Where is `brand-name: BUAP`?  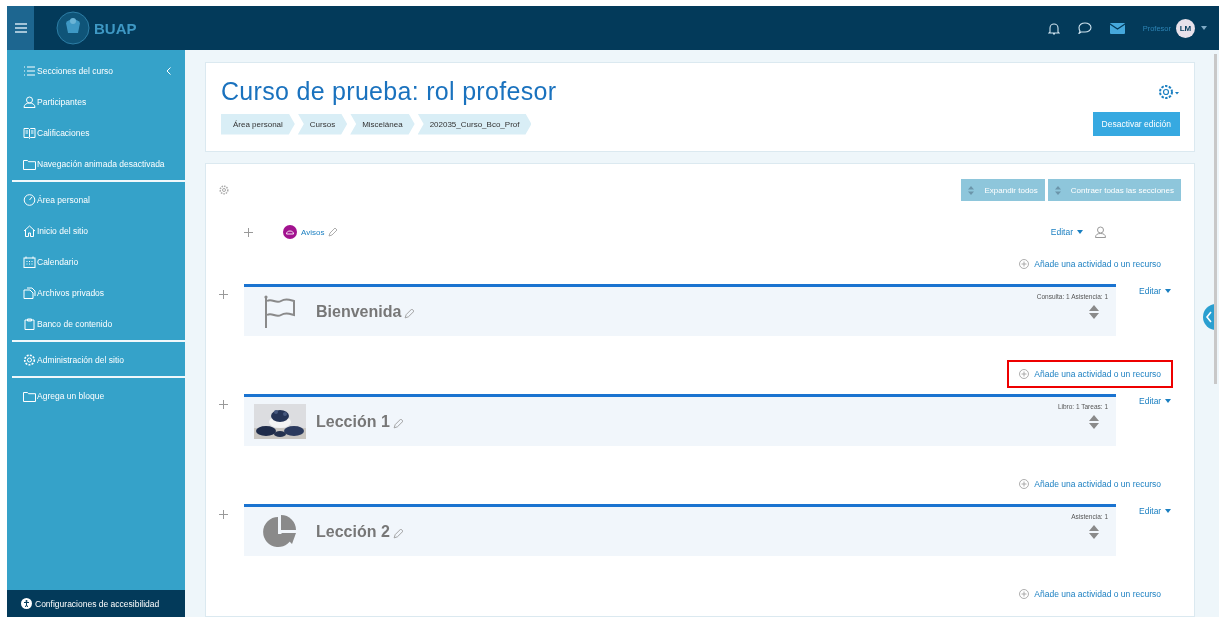
brand-name: BUAP is located at coordinates (115, 28).